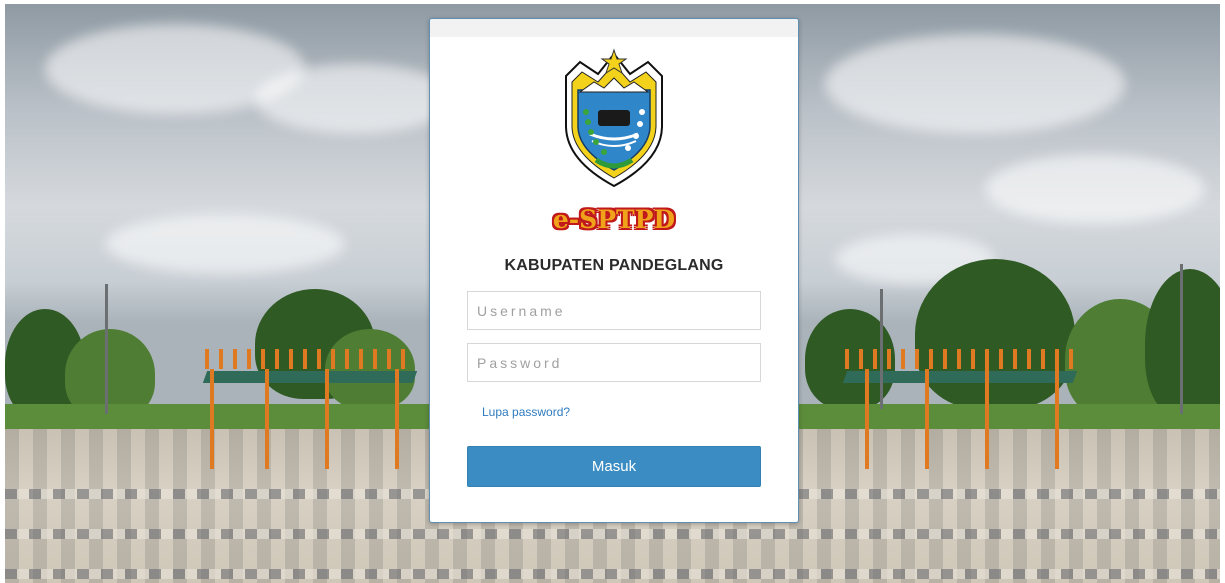 The image size is (1225, 583). What do you see at coordinates (614, 118) in the screenshot?
I see `crest-icon` at bounding box center [614, 118].